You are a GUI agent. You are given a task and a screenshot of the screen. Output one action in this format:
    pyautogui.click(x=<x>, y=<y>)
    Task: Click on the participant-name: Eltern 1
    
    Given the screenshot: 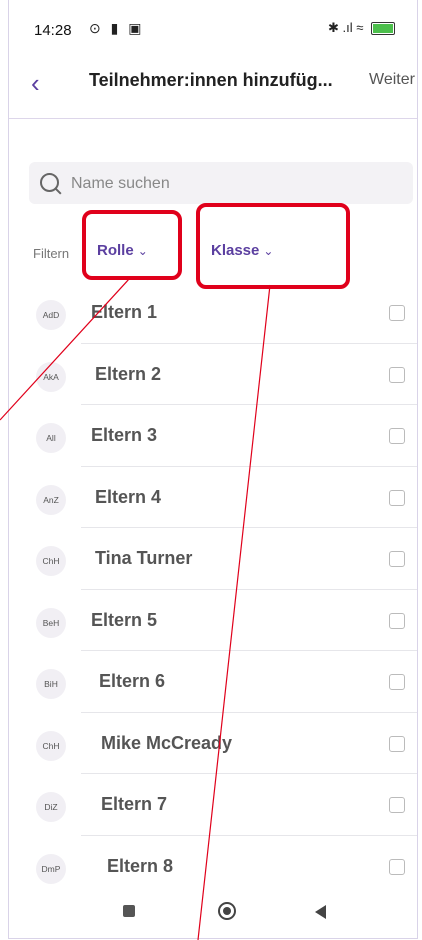 What is the action you would take?
    pyautogui.click(x=124, y=312)
    